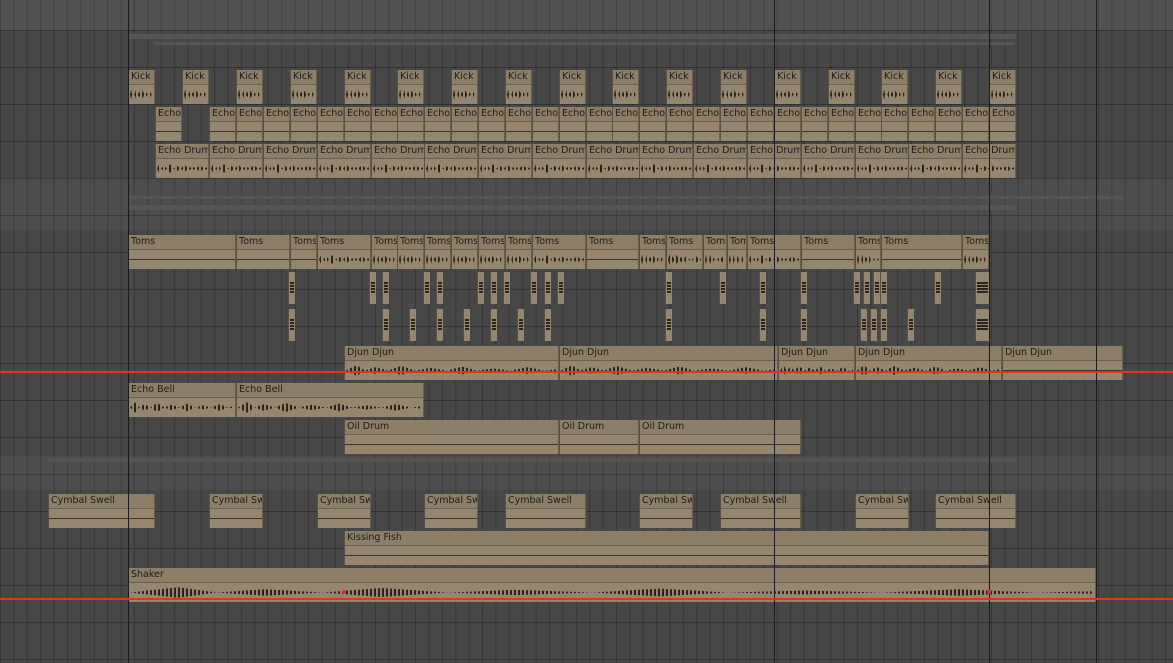 This screenshot has width=1173, height=663. What do you see at coordinates (612, 585) in the screenshot?
I see `clip-shaker: Shaker` at bounding box center [612, 585].